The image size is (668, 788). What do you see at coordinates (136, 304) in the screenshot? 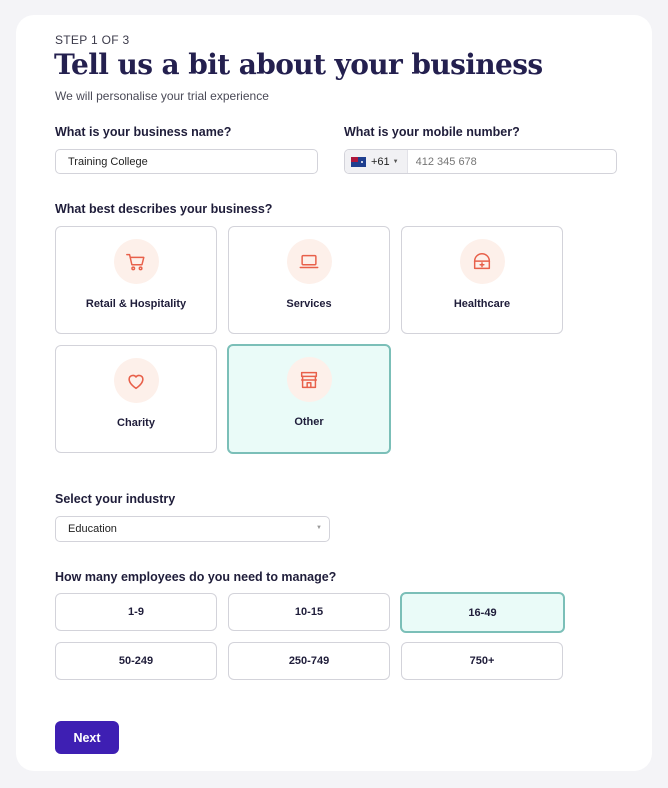
I see `tile-label: Retail & Hospitality` at bounding box center [136, 304].